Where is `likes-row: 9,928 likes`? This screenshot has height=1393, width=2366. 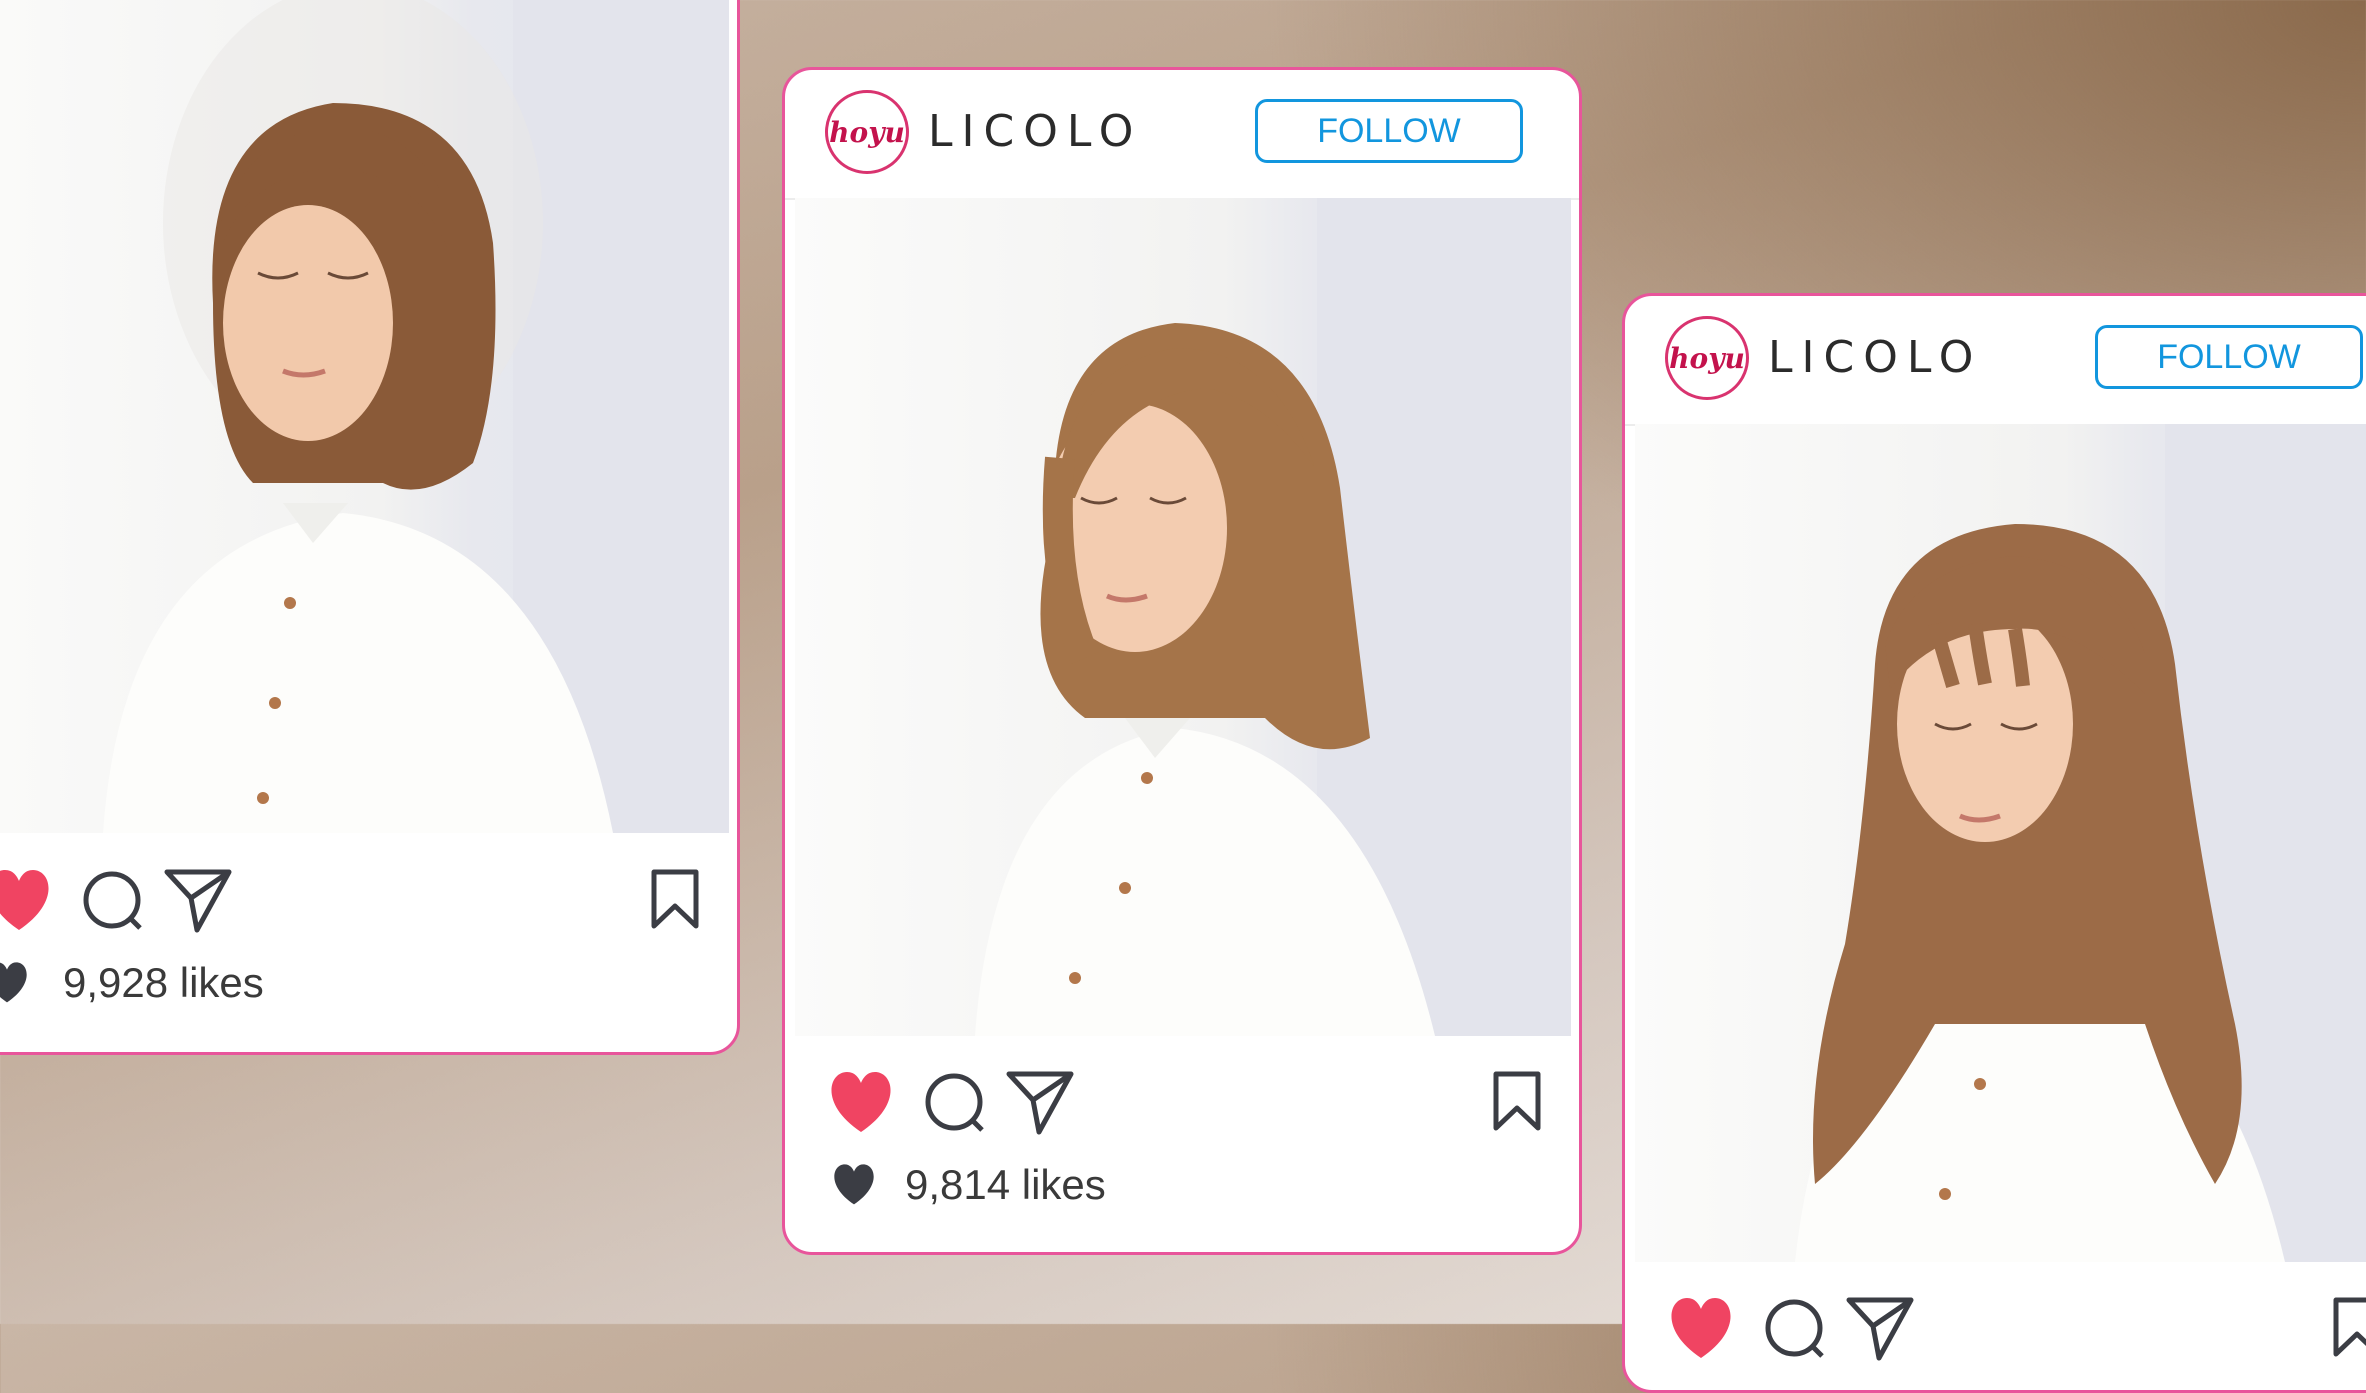 likes-row: 9,928 likes is located at coordinates (368, 983).